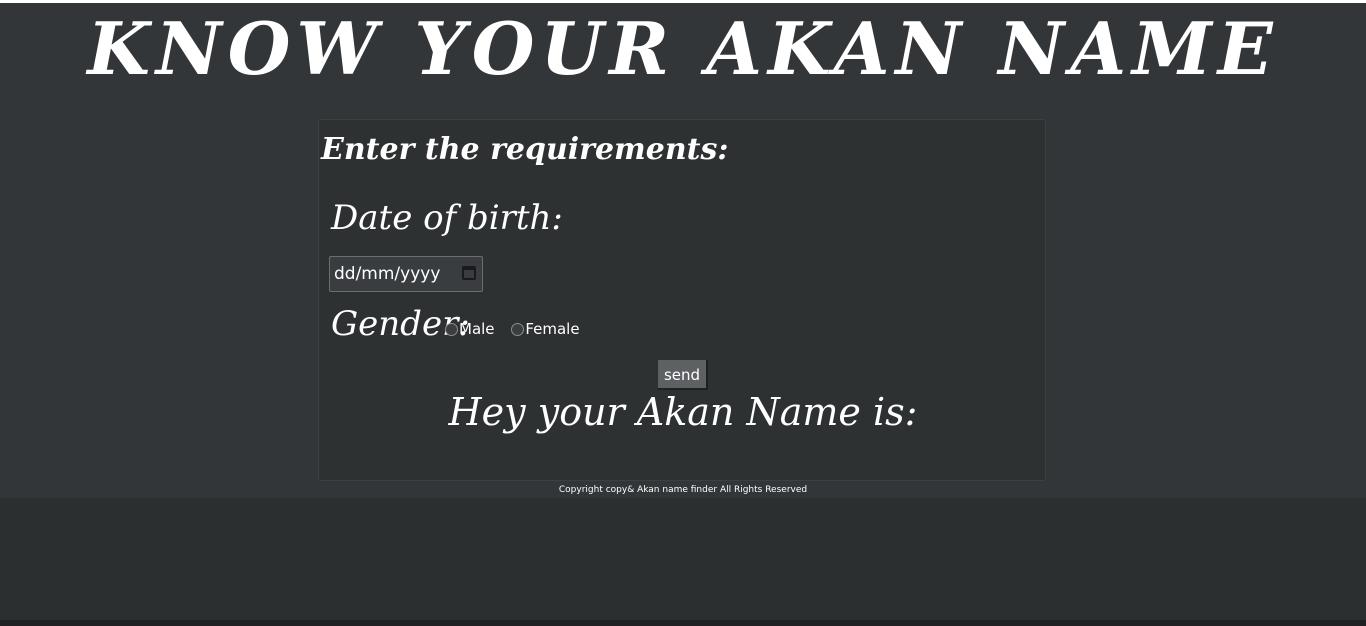 Image resolution: width=1366 pixels, height=626 pixels. I want to click on date-of-birth-input: dd/mm/yyyy, so click(406, 274).